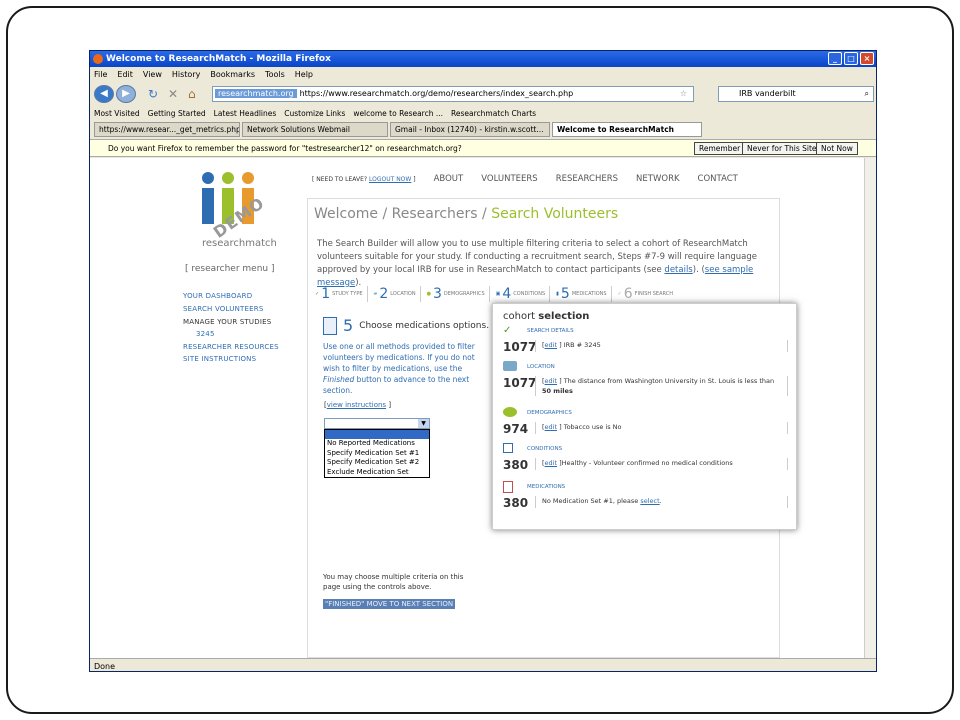  What do you see at coordinates (177, 113) in the screenshot?
I see `bookmark-item: Getting Started` at bounding box center [177, 113].